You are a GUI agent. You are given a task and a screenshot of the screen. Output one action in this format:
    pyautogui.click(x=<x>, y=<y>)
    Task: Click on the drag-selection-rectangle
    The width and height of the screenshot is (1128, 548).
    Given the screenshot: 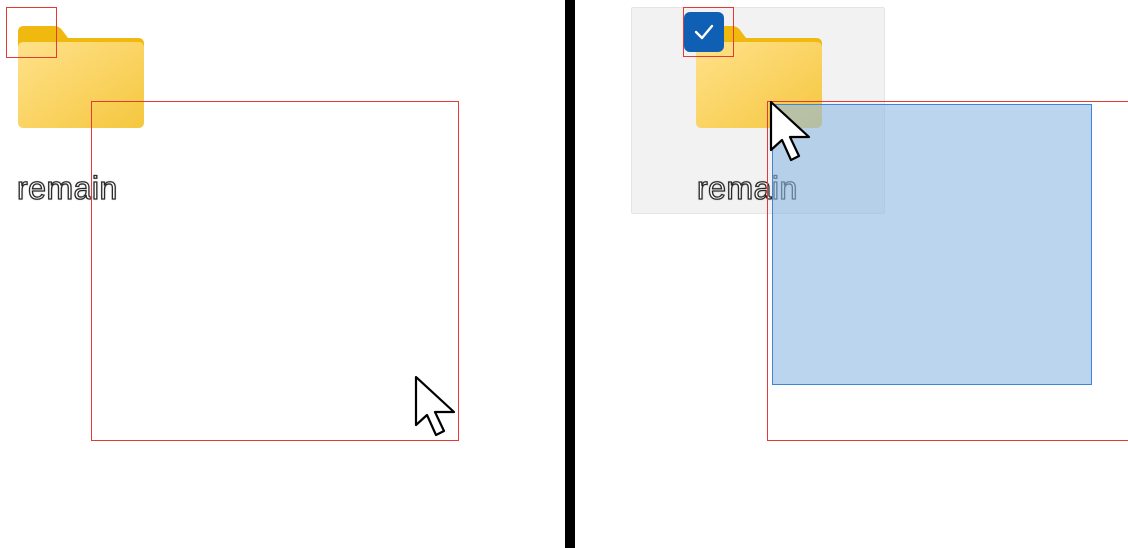 What is the action you would take?
    pyautogui.click(x=932, y=244)
    